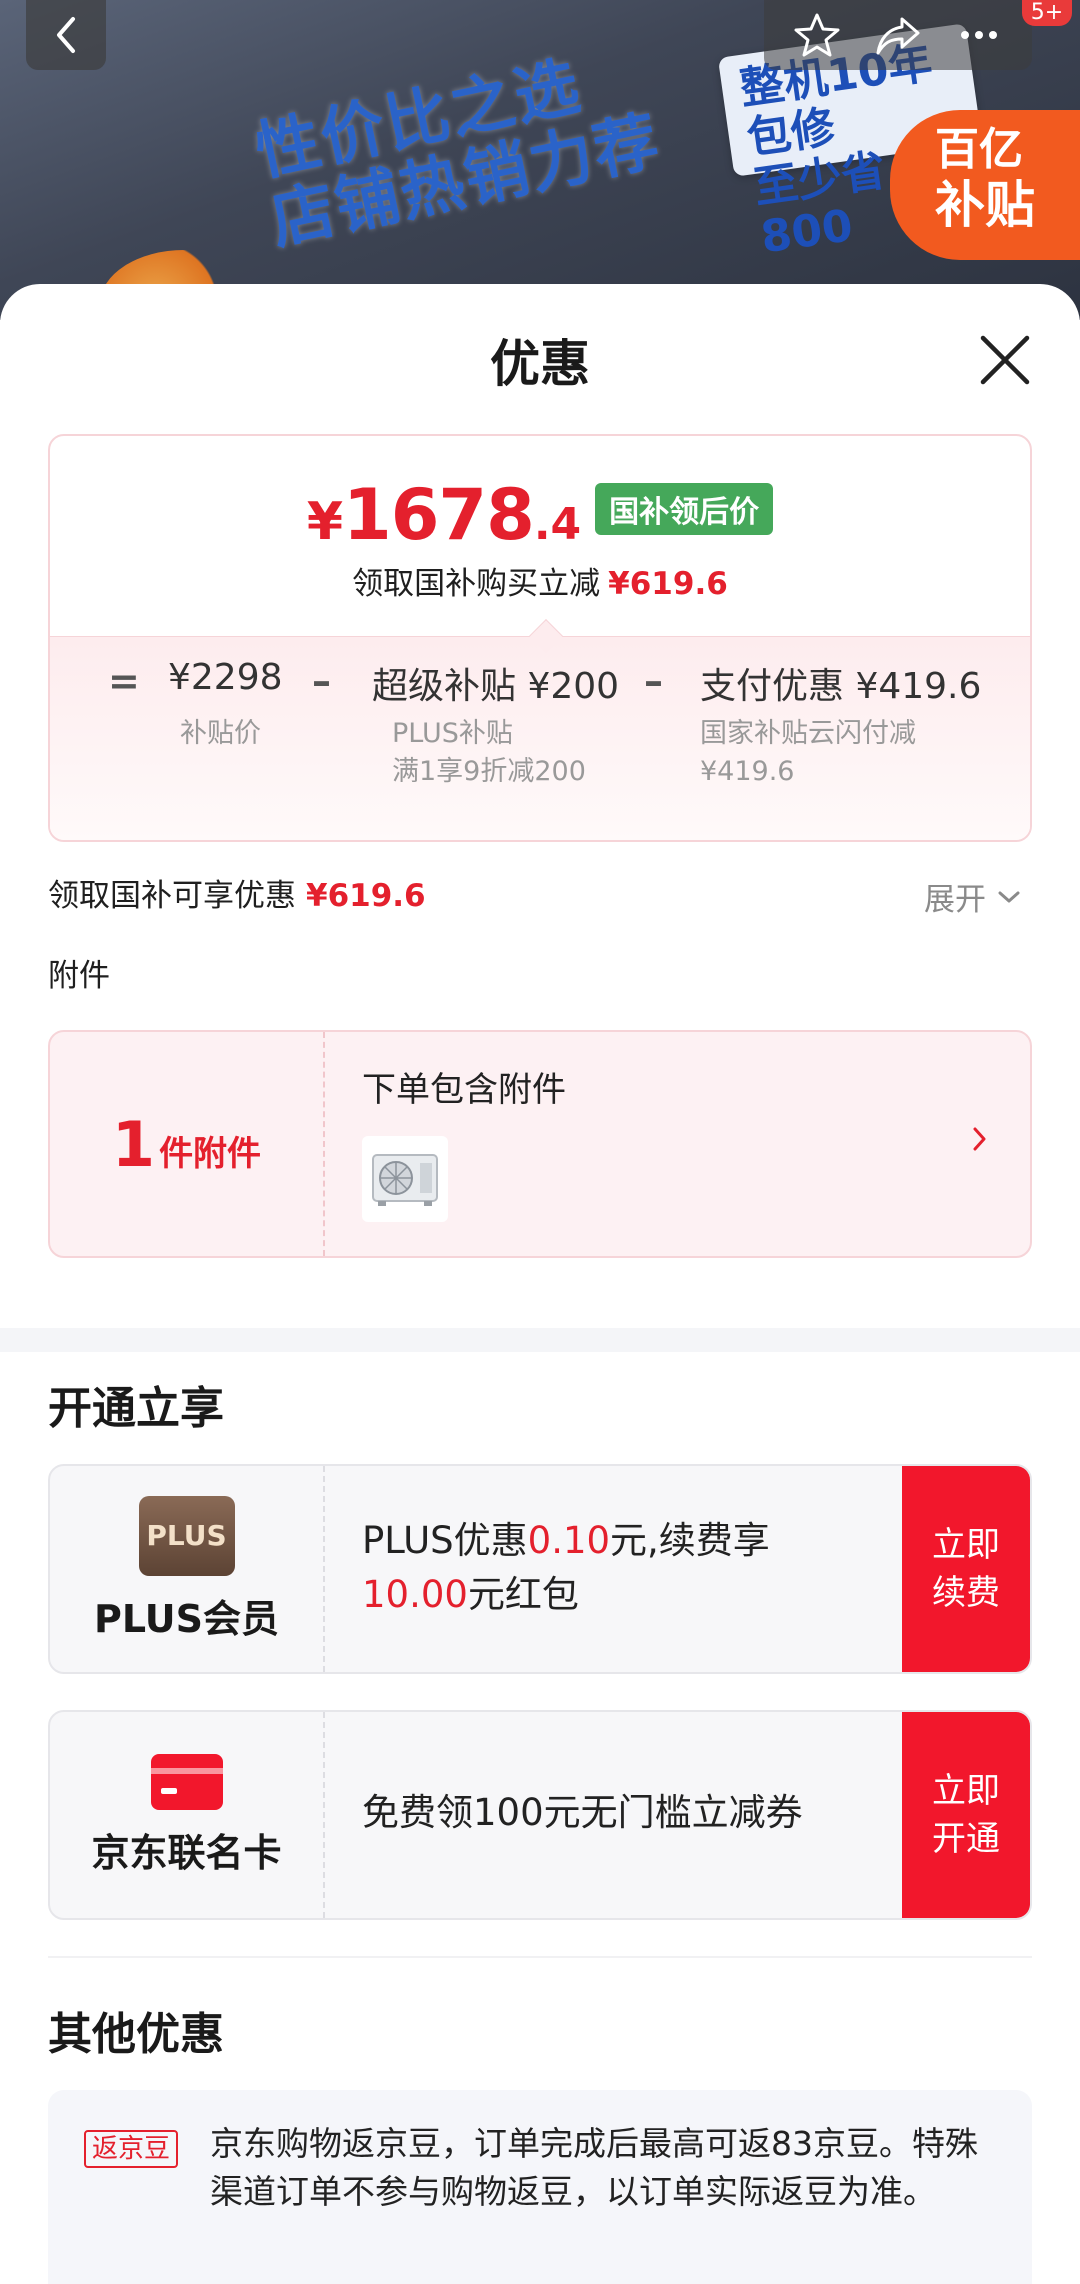 This screenshot has width=1080, height=2284. What do you see at coordinates (747, 771) in the screenshot?
I see `pay-discount-detail2: ¥419.6` at bounding box center [747, 771].